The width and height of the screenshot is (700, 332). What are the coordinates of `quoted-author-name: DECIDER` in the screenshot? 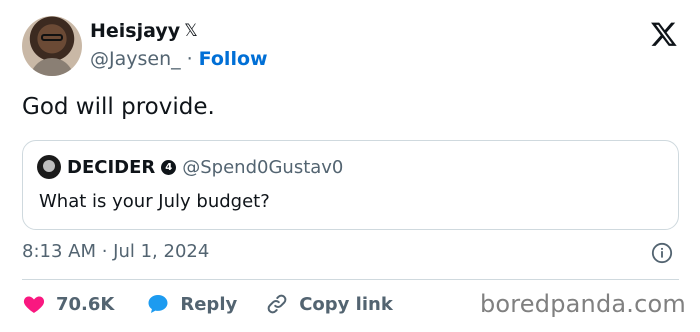 It's located at (111, 167).